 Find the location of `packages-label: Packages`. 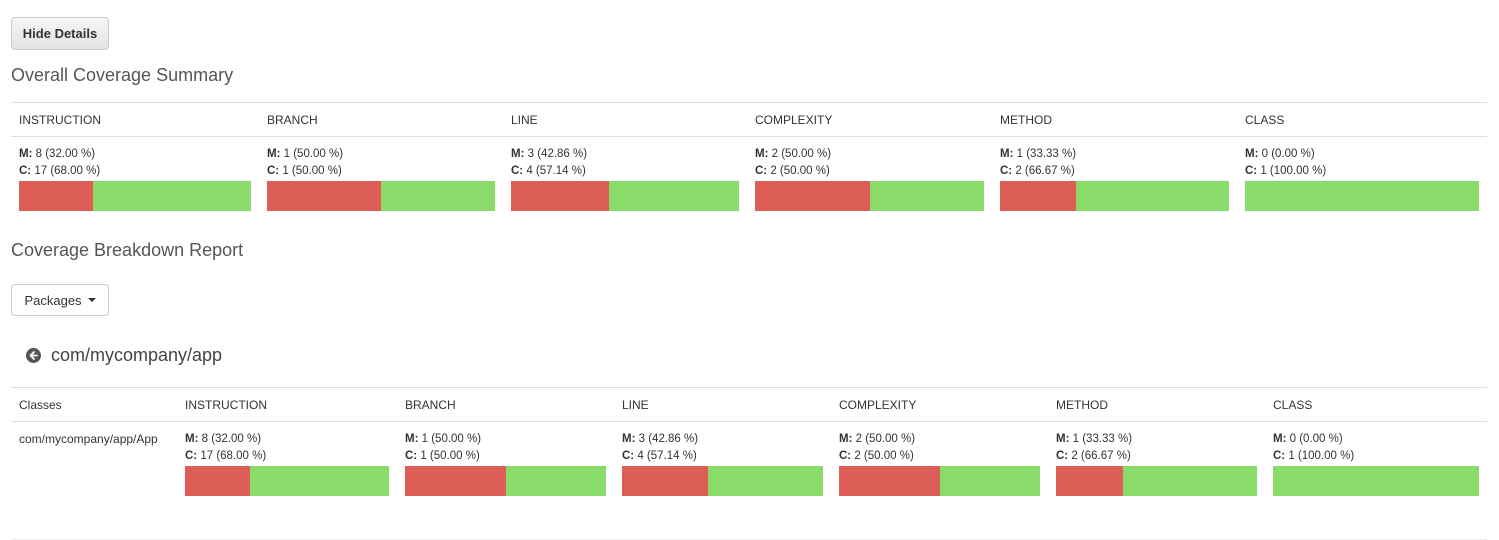

packages-label: Packages is located at coordinates (53, 300).